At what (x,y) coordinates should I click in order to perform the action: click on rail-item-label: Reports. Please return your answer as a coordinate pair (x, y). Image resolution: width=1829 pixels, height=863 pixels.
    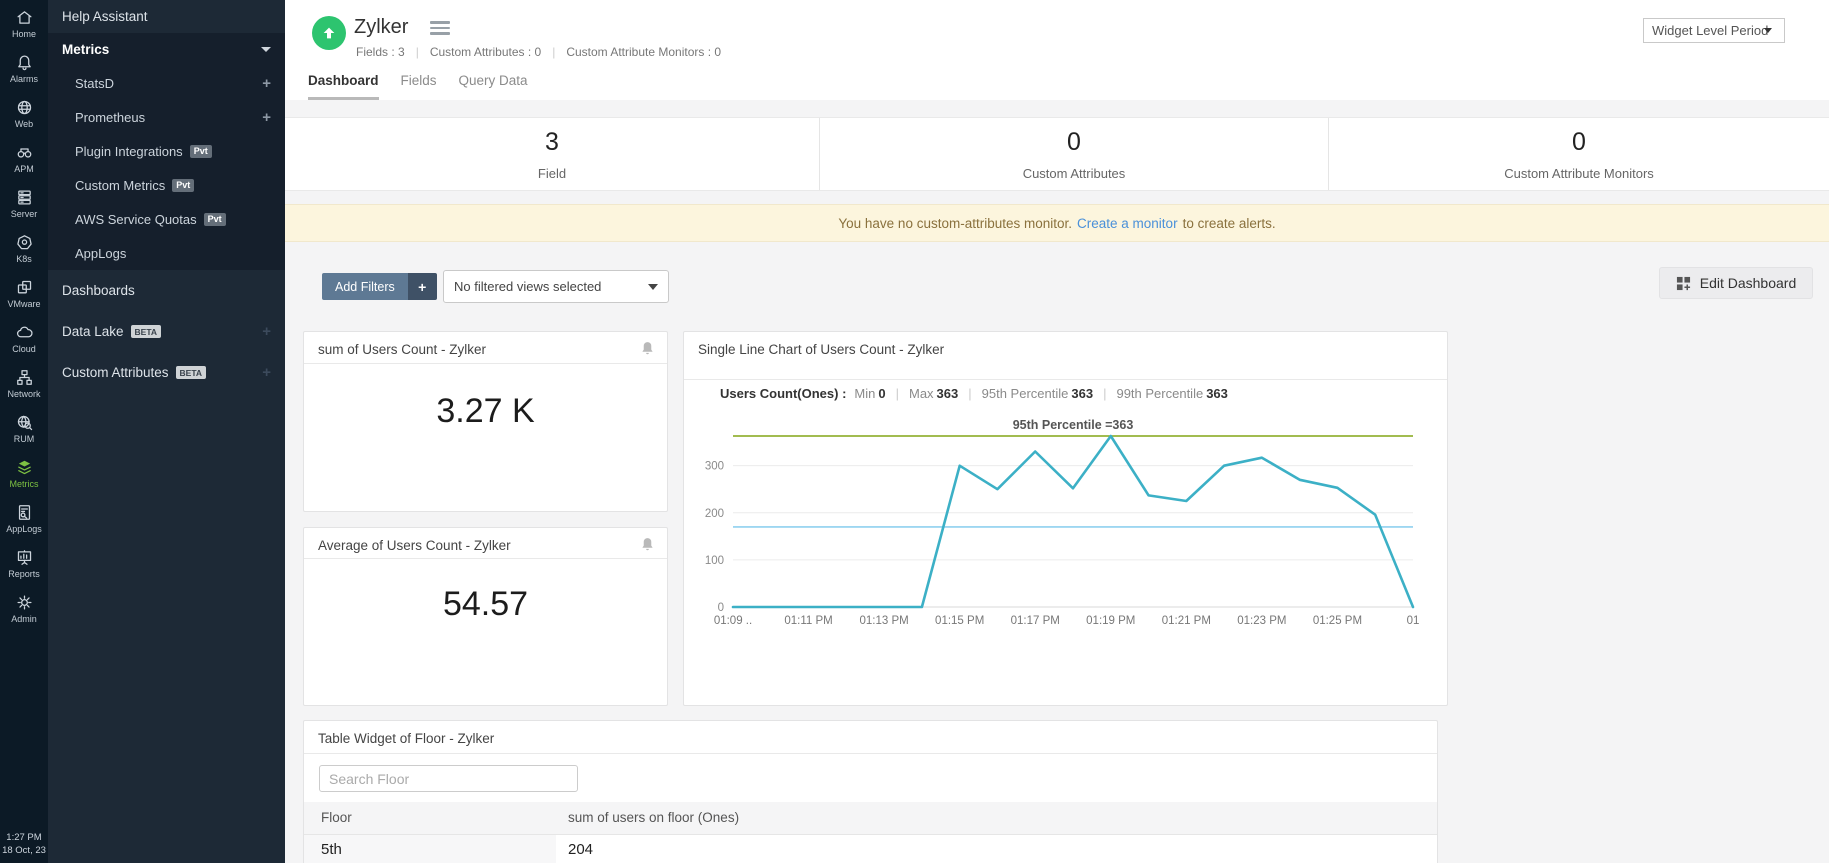
    Looking at the image, I should click on (24, 574).